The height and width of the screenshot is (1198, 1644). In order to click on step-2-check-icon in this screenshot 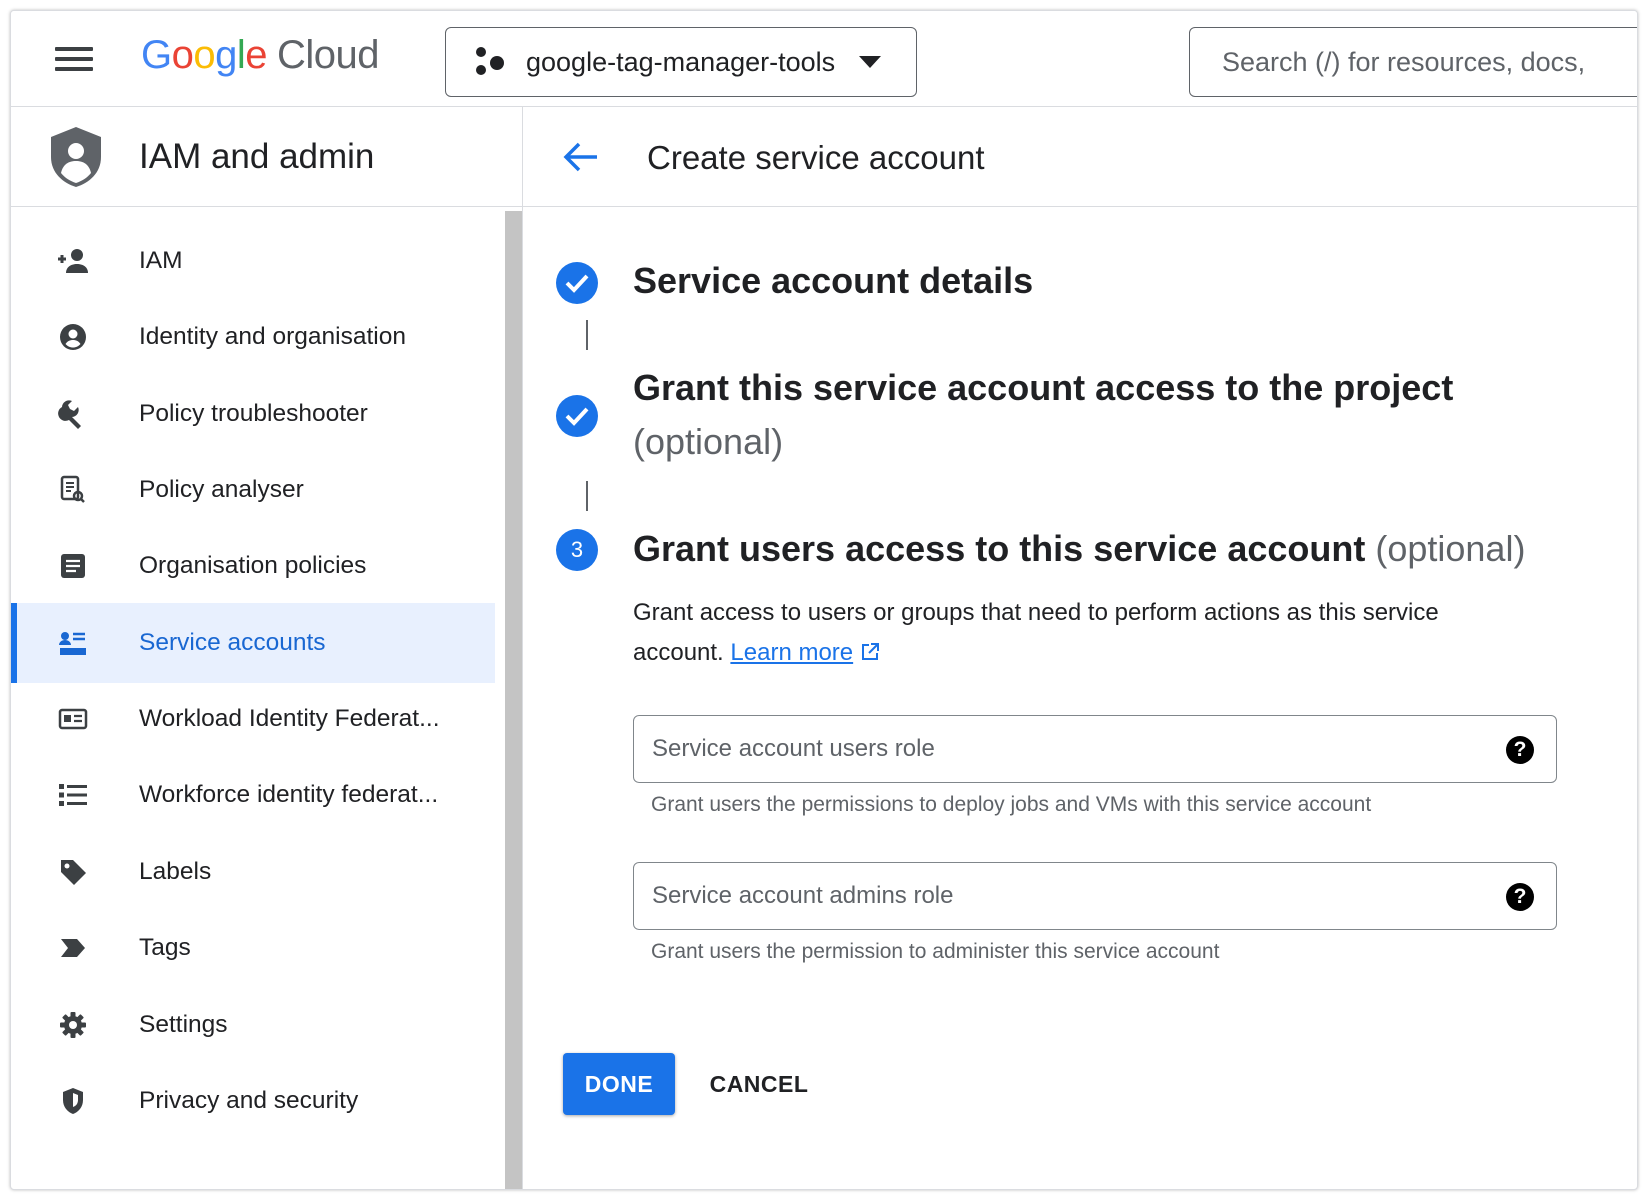, I will do `click(577, 416)`.